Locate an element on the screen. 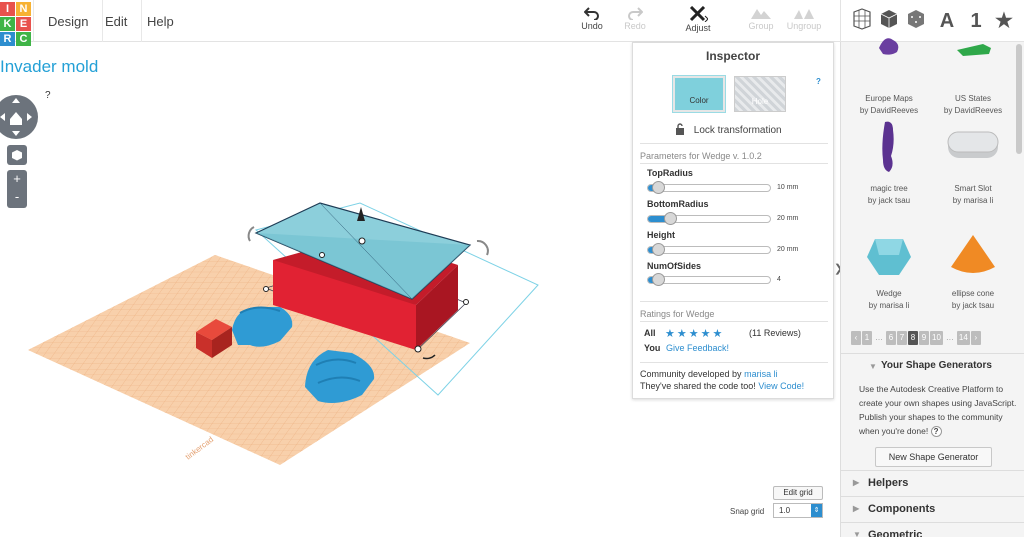 The height and width of the screenshot is (537, 1024). group-icon is located at coordinates (761, 14).